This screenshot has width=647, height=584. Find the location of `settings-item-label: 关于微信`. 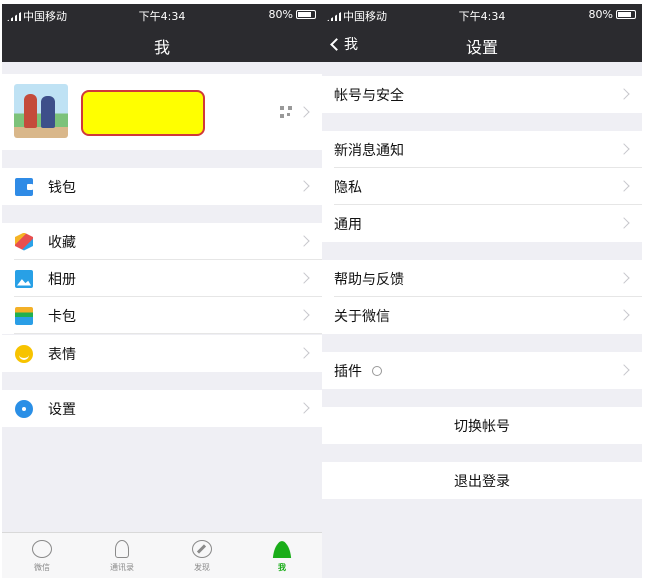

settings-item-label: 关于微信 is located at coordinates (362, 316).